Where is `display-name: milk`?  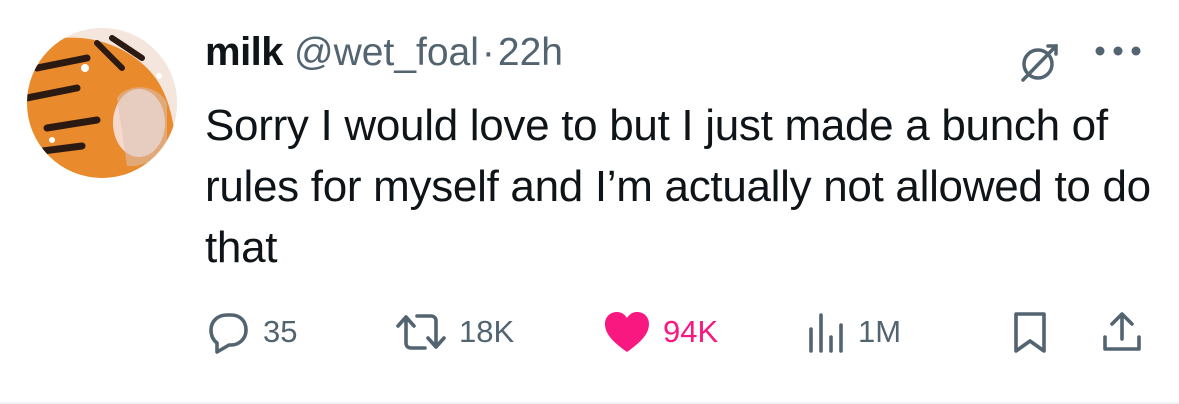 display-name: milk is located at coordinates (244, 52).